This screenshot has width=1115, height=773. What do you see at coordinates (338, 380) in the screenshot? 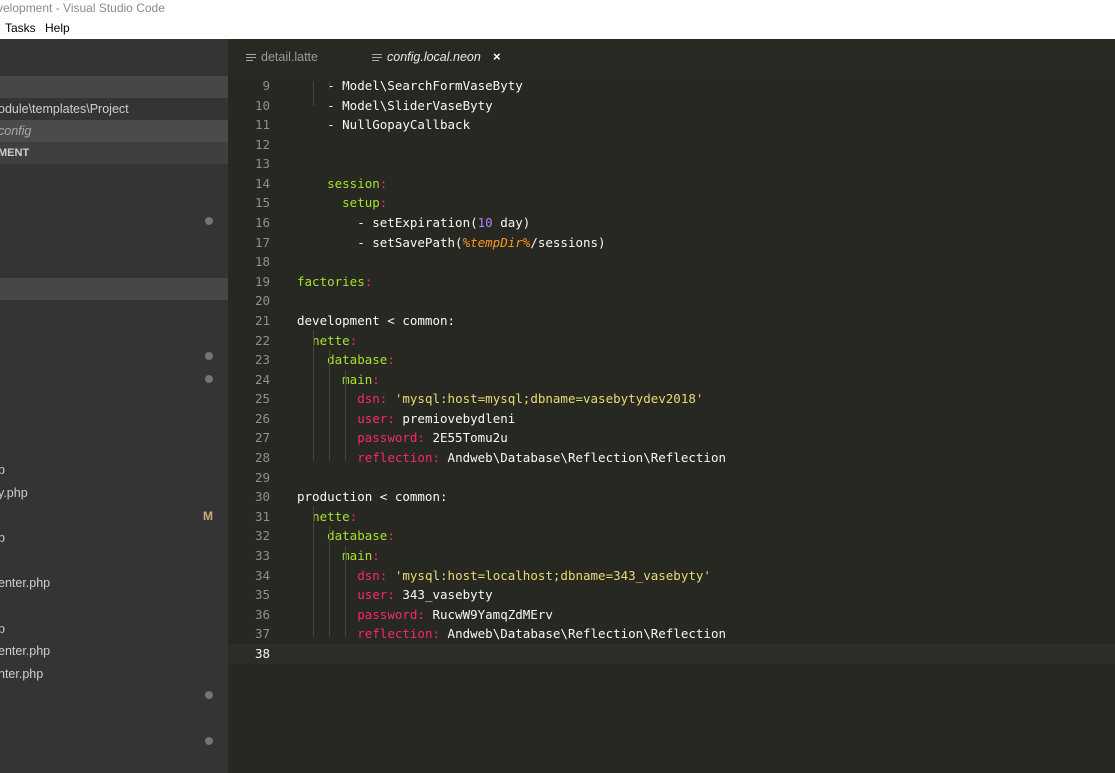
I see `line-code: main:` at bounding box center [338, 380].